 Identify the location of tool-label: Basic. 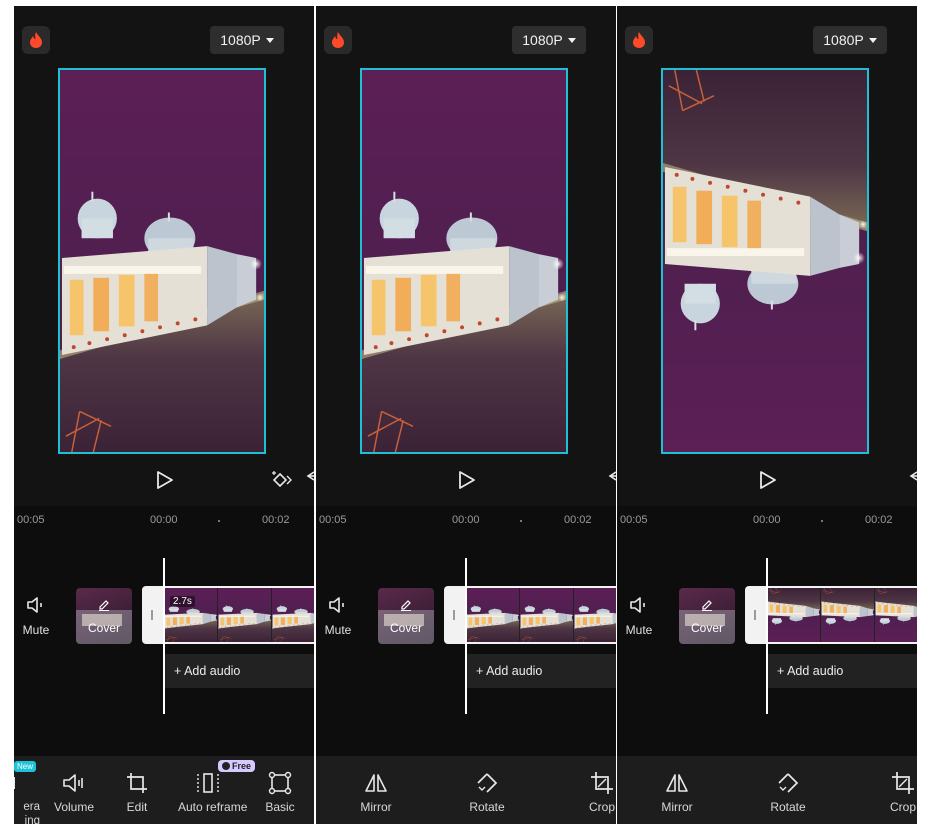
(280, 807).